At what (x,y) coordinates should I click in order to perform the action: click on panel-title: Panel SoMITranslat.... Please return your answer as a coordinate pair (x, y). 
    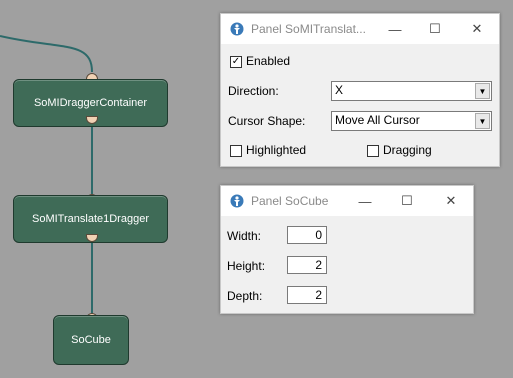
    Looking at the image, I should click on (308, 29).